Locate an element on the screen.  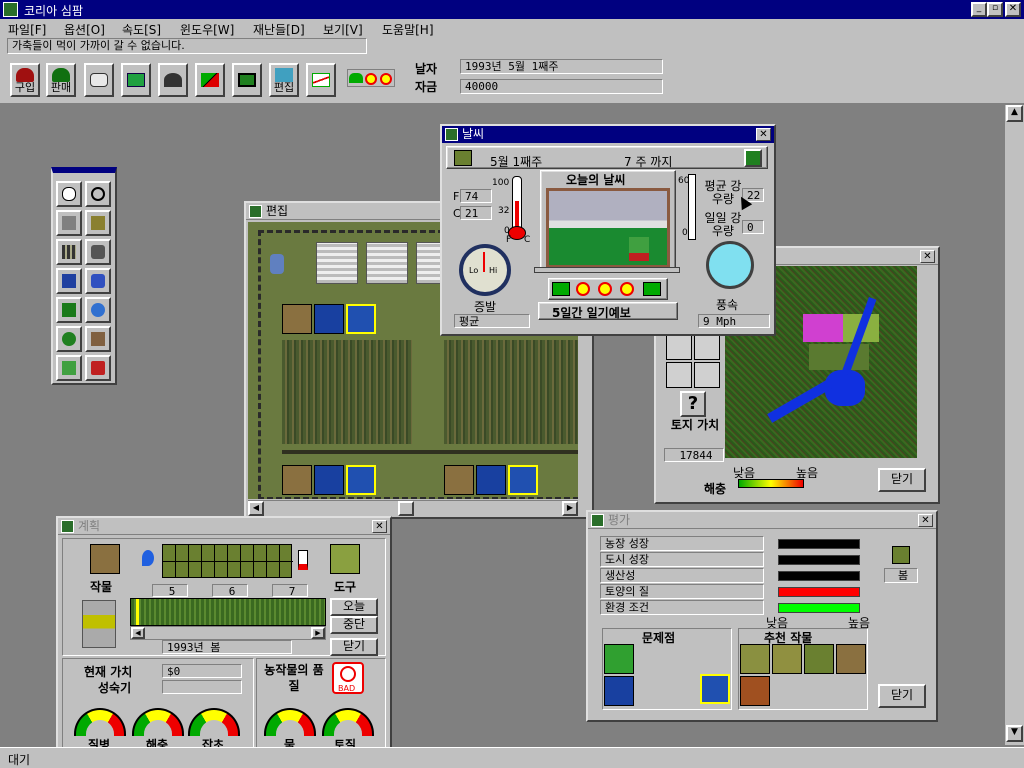
barrel-tool is located at coordinates (98, 368).